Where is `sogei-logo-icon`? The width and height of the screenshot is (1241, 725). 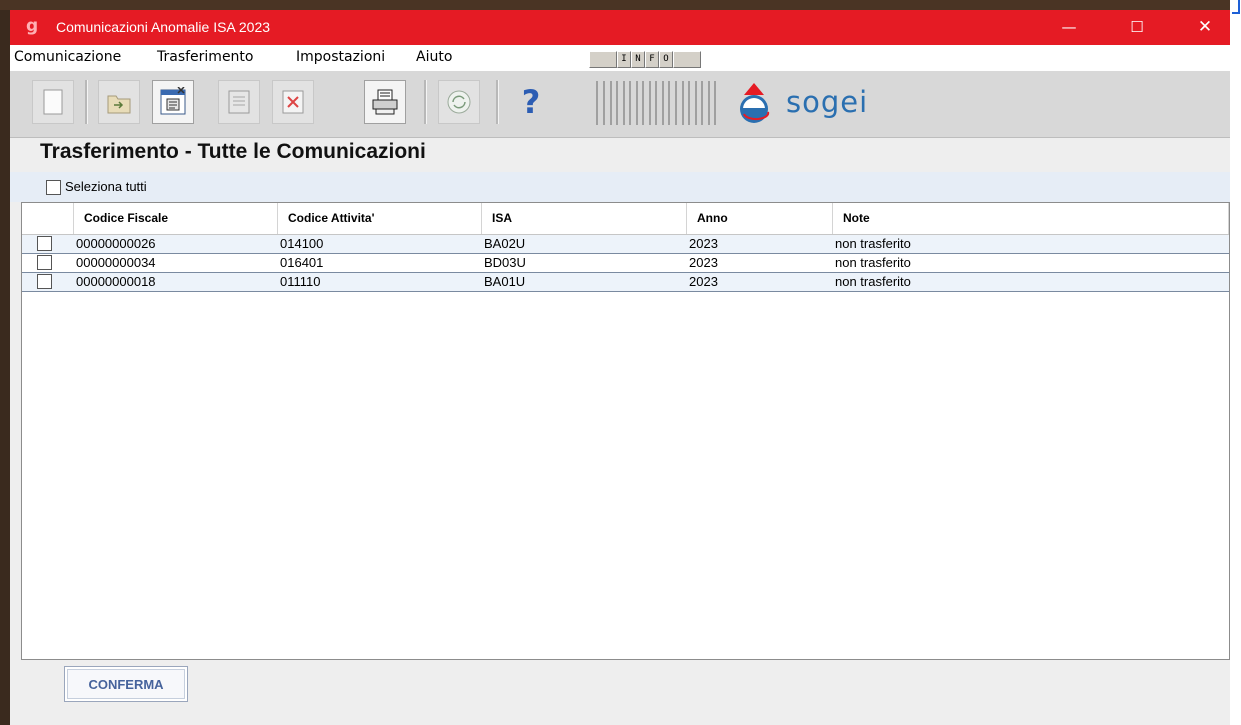
sogei-logo-icon is located at coordinates (755, 103).